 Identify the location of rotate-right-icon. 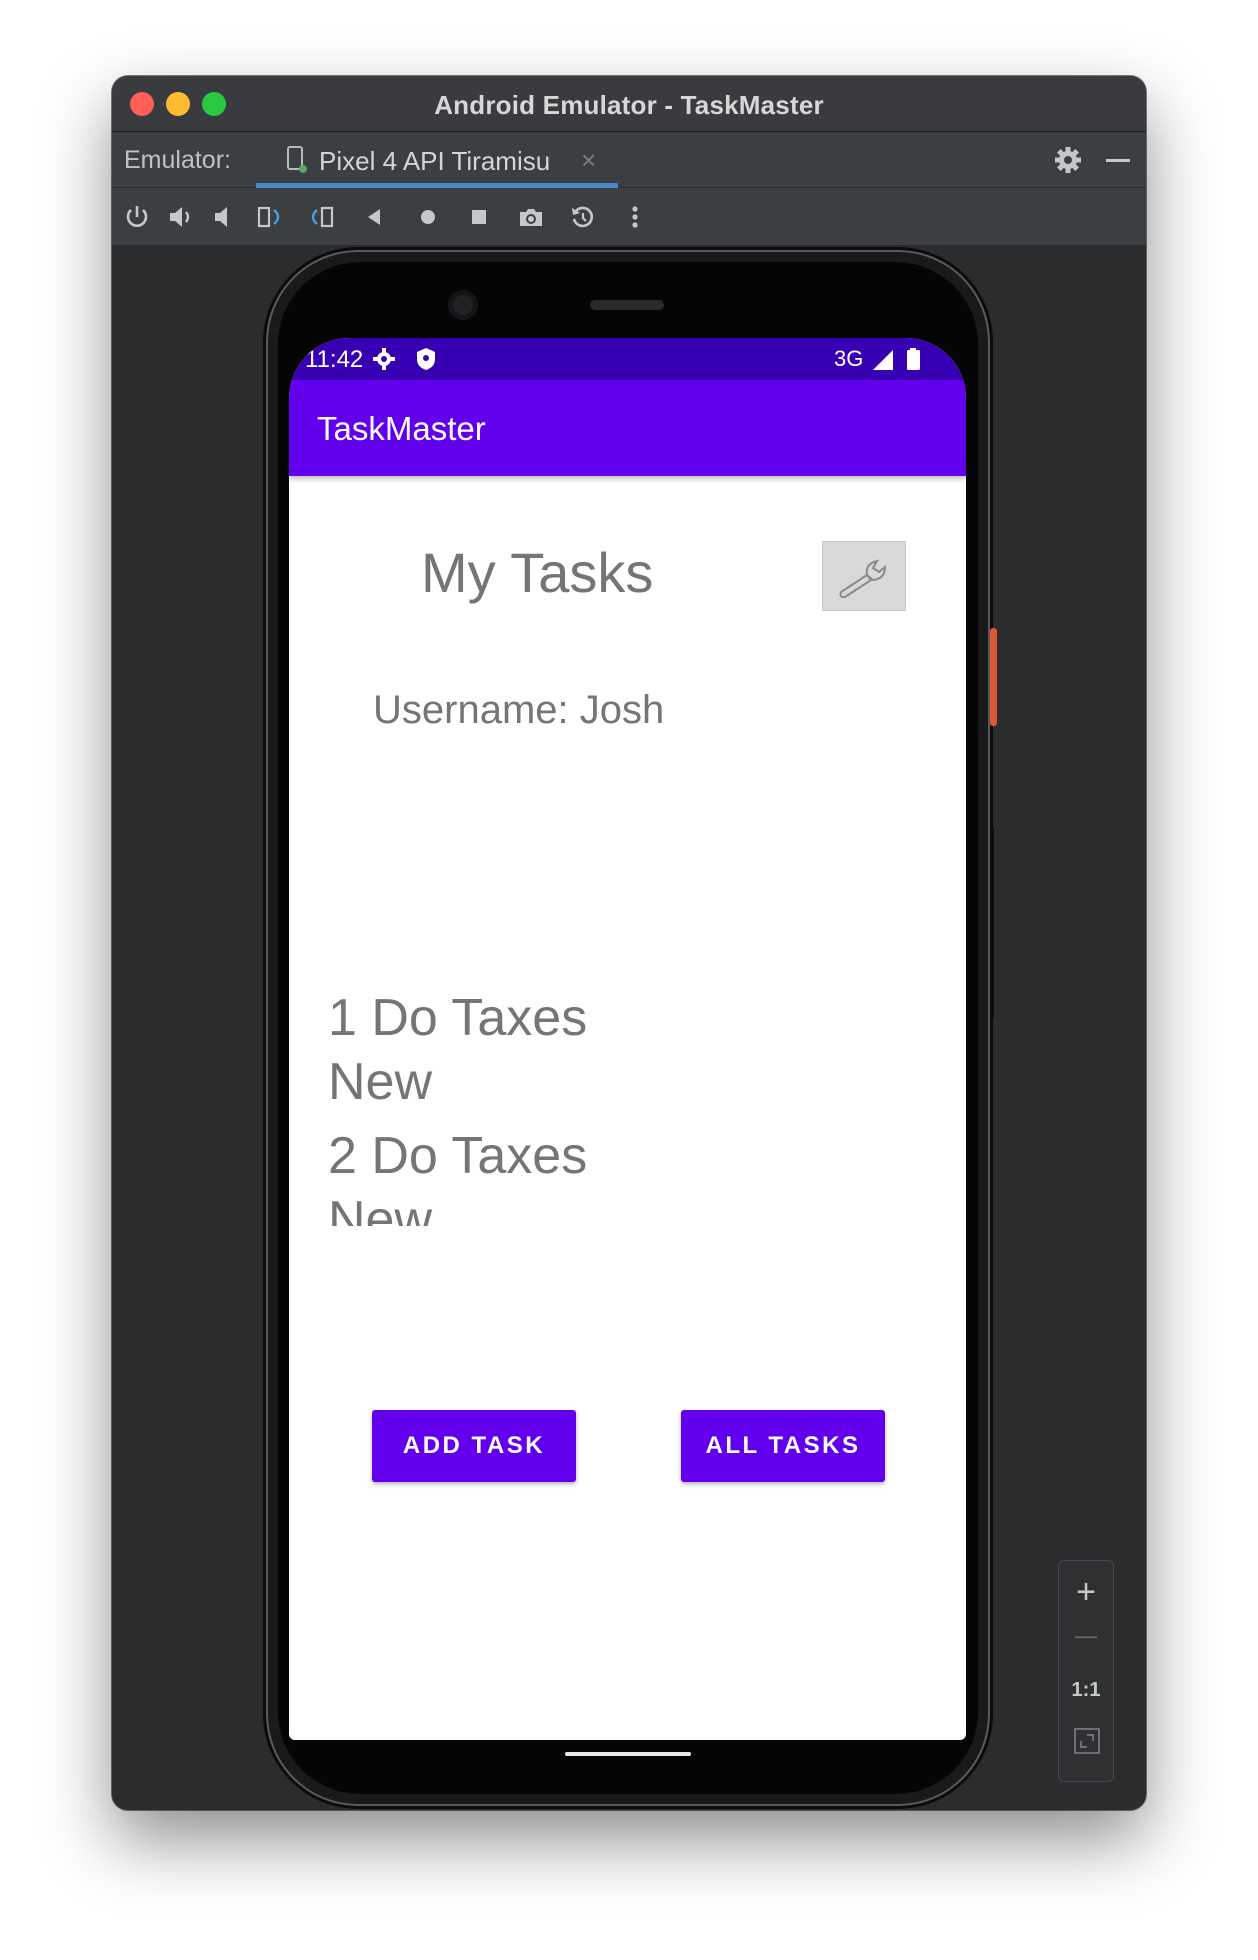
(322, 217).